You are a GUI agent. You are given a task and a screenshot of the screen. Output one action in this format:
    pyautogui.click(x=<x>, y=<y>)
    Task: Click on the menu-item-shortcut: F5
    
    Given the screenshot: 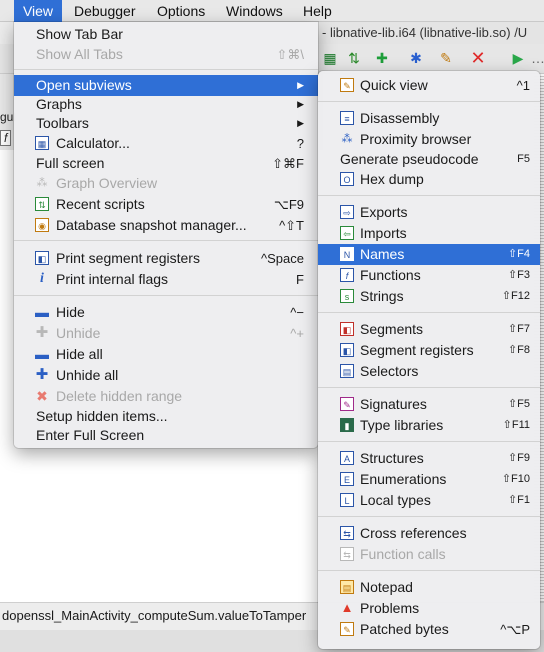 What is the action you would take?
    pyautogui.click(x=523, y=159)
    